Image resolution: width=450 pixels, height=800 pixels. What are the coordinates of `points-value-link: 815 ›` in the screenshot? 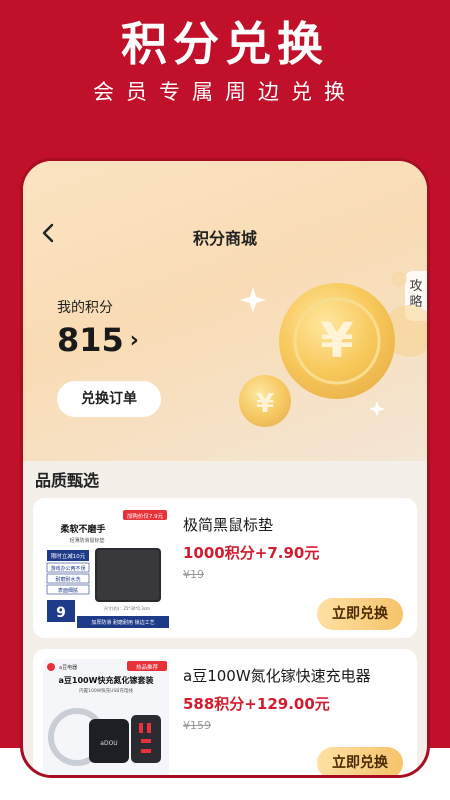 It's located at (98, 340).